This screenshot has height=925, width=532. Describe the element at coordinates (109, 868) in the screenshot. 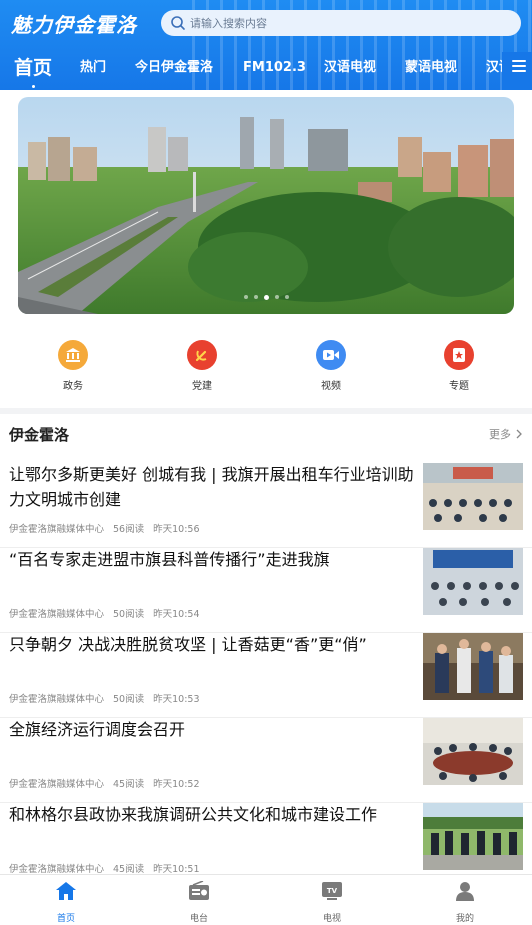

I see `news-meta: 伊金霍洛旗融媒体中心 45阅读 昨天10:51` at that location.